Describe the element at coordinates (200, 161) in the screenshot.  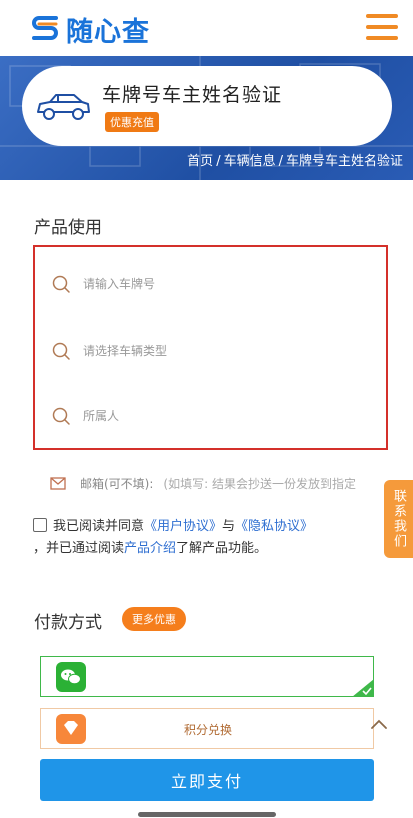
I see `breadcrumb-home: 首页` at that location.